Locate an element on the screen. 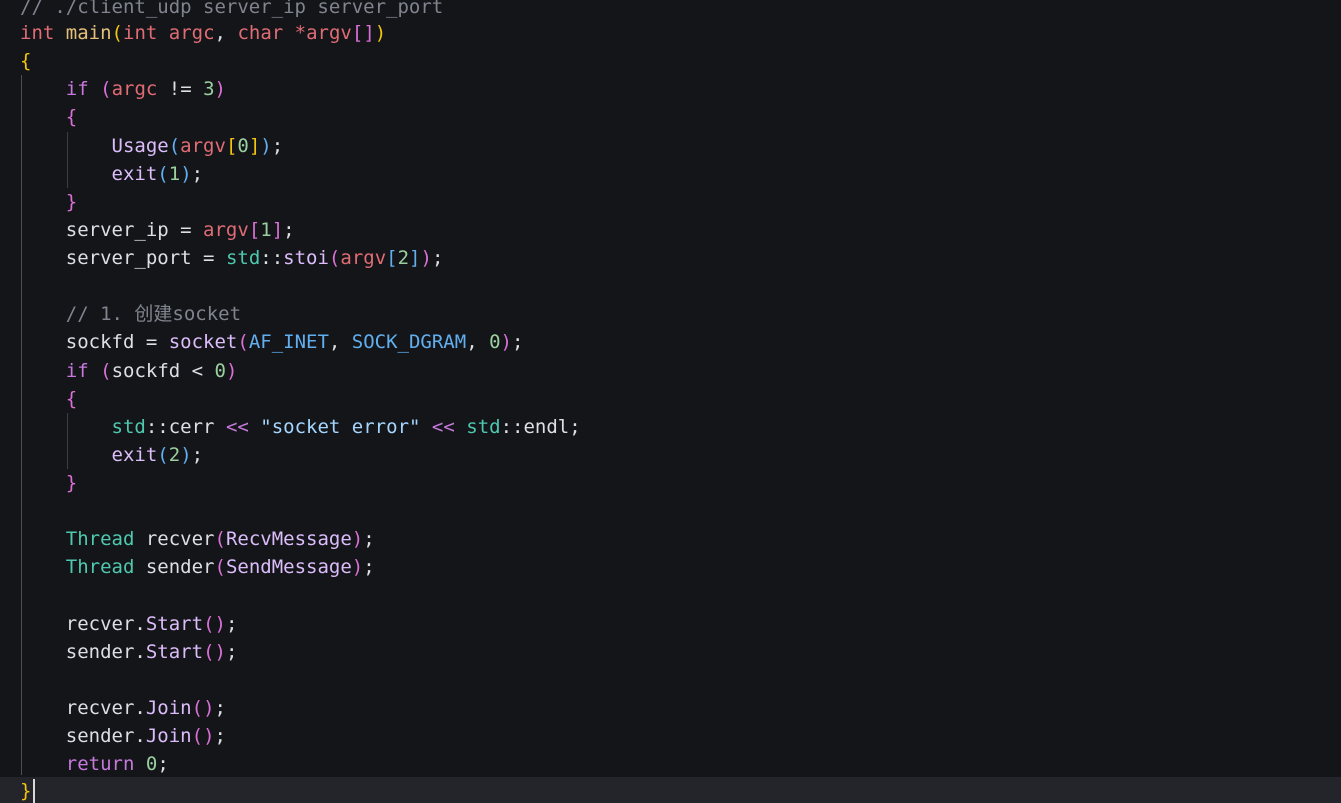 This screenshot has height=803, width=1341. current-code-line: } is located at coordinates (670, 790).